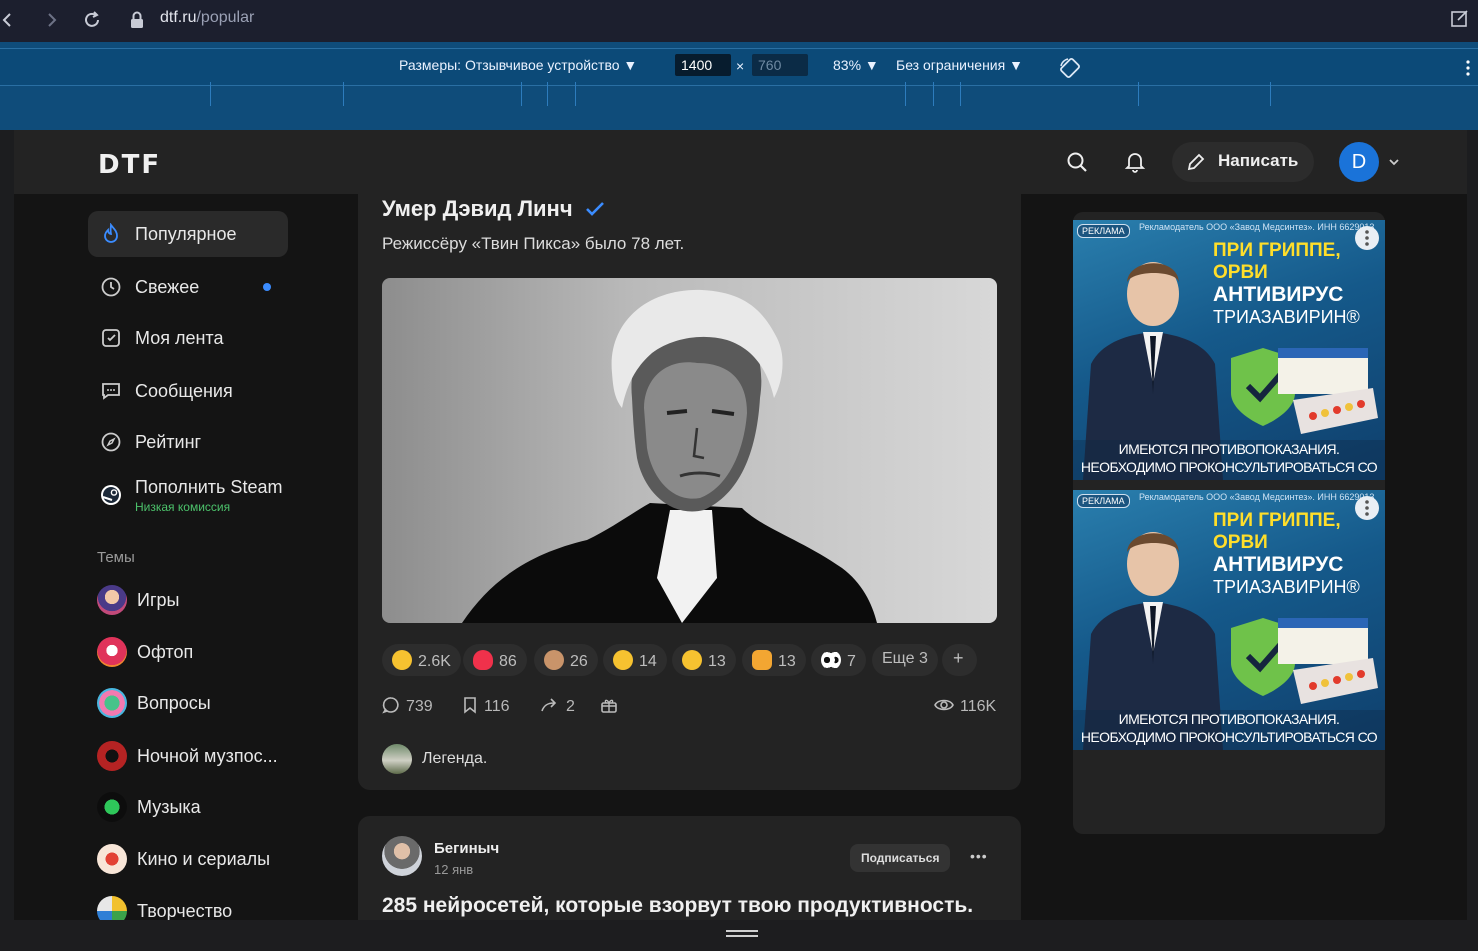  What do you see at coordinates (225, 17) in the screenshot?
I see `url-path: /popular` at bounding box center [225, 17].